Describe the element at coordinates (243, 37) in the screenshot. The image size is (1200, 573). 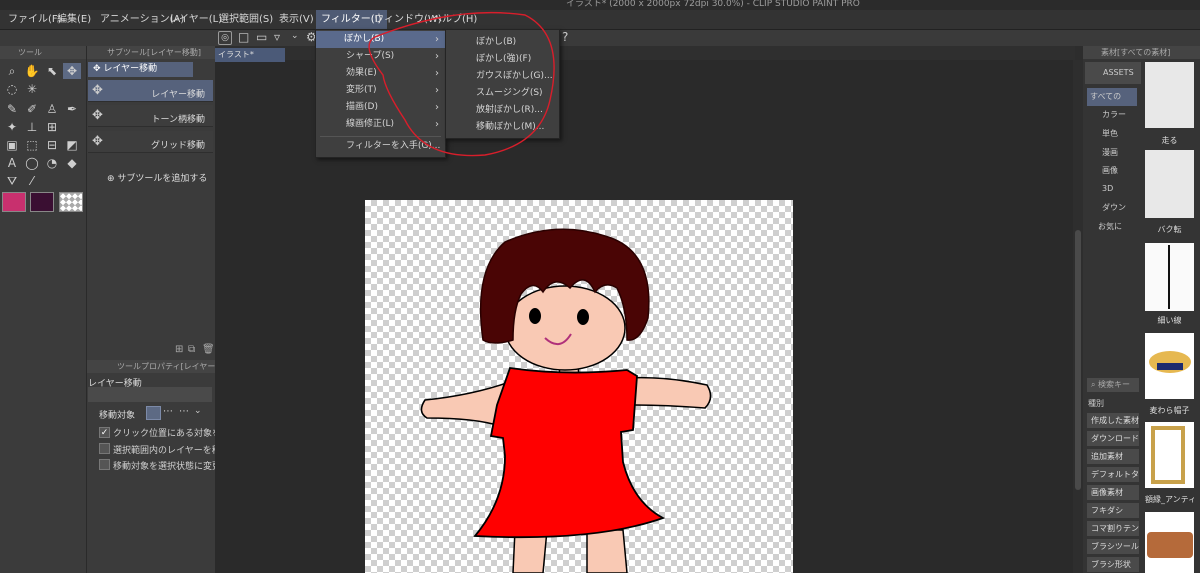
I see `new-file-icon: □` at that location.